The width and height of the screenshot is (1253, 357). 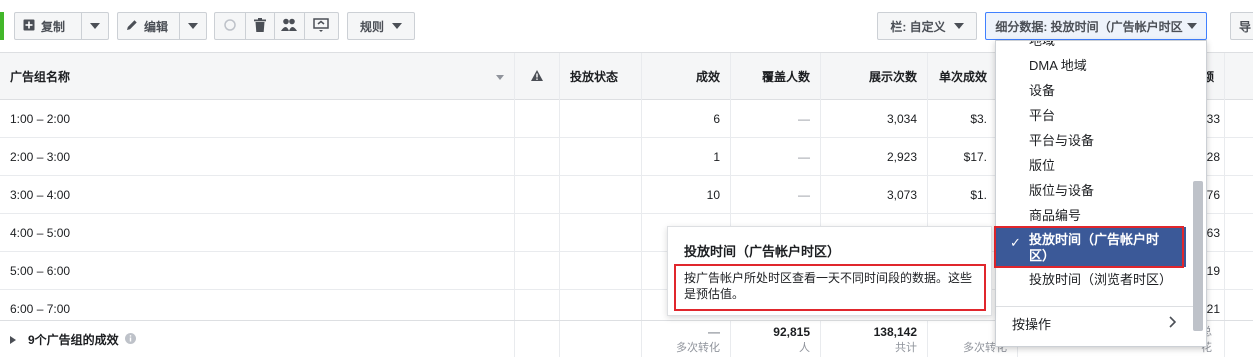 What do you see at coordinates (785, 77) in the screenshot?
I see `column-header-label: 覆盖人数` at bounding box center [785, 77].